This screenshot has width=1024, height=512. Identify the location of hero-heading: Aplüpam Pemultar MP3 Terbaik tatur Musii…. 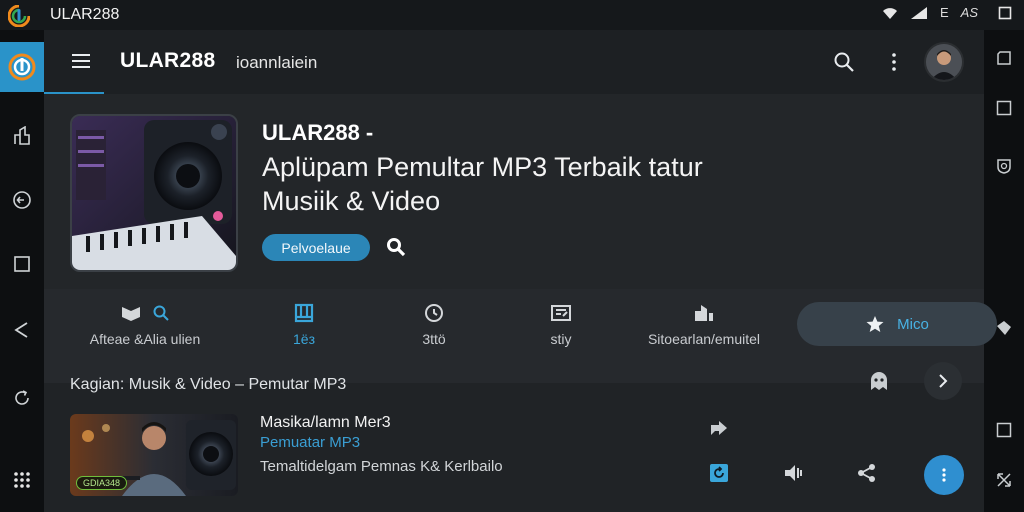
(482, 184).